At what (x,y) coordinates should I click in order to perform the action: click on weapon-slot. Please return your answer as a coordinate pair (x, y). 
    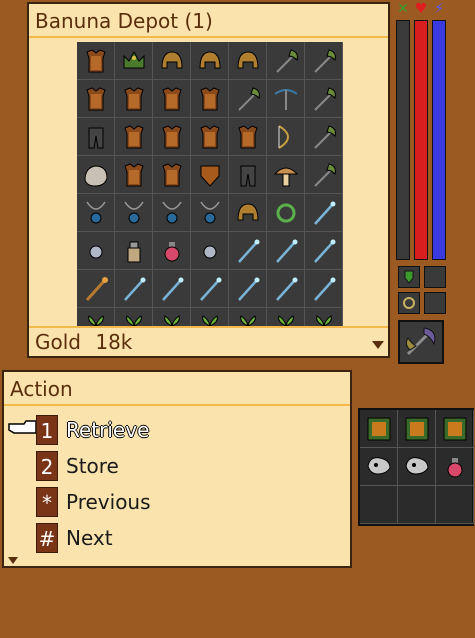
    Looking at the image, I should click on (421, 342).